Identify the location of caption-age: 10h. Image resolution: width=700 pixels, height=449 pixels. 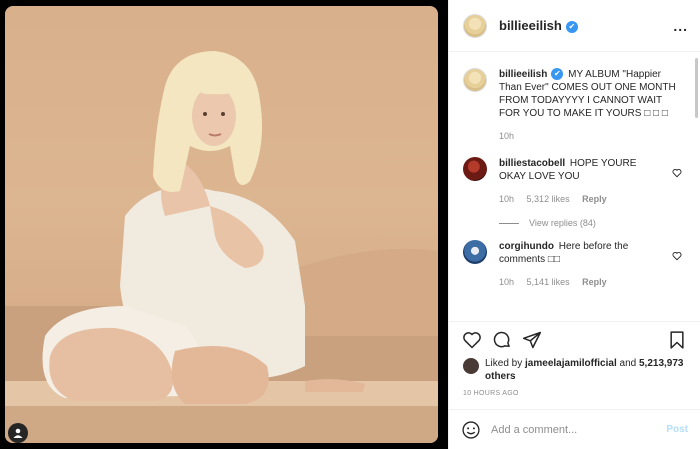
(506, 136).